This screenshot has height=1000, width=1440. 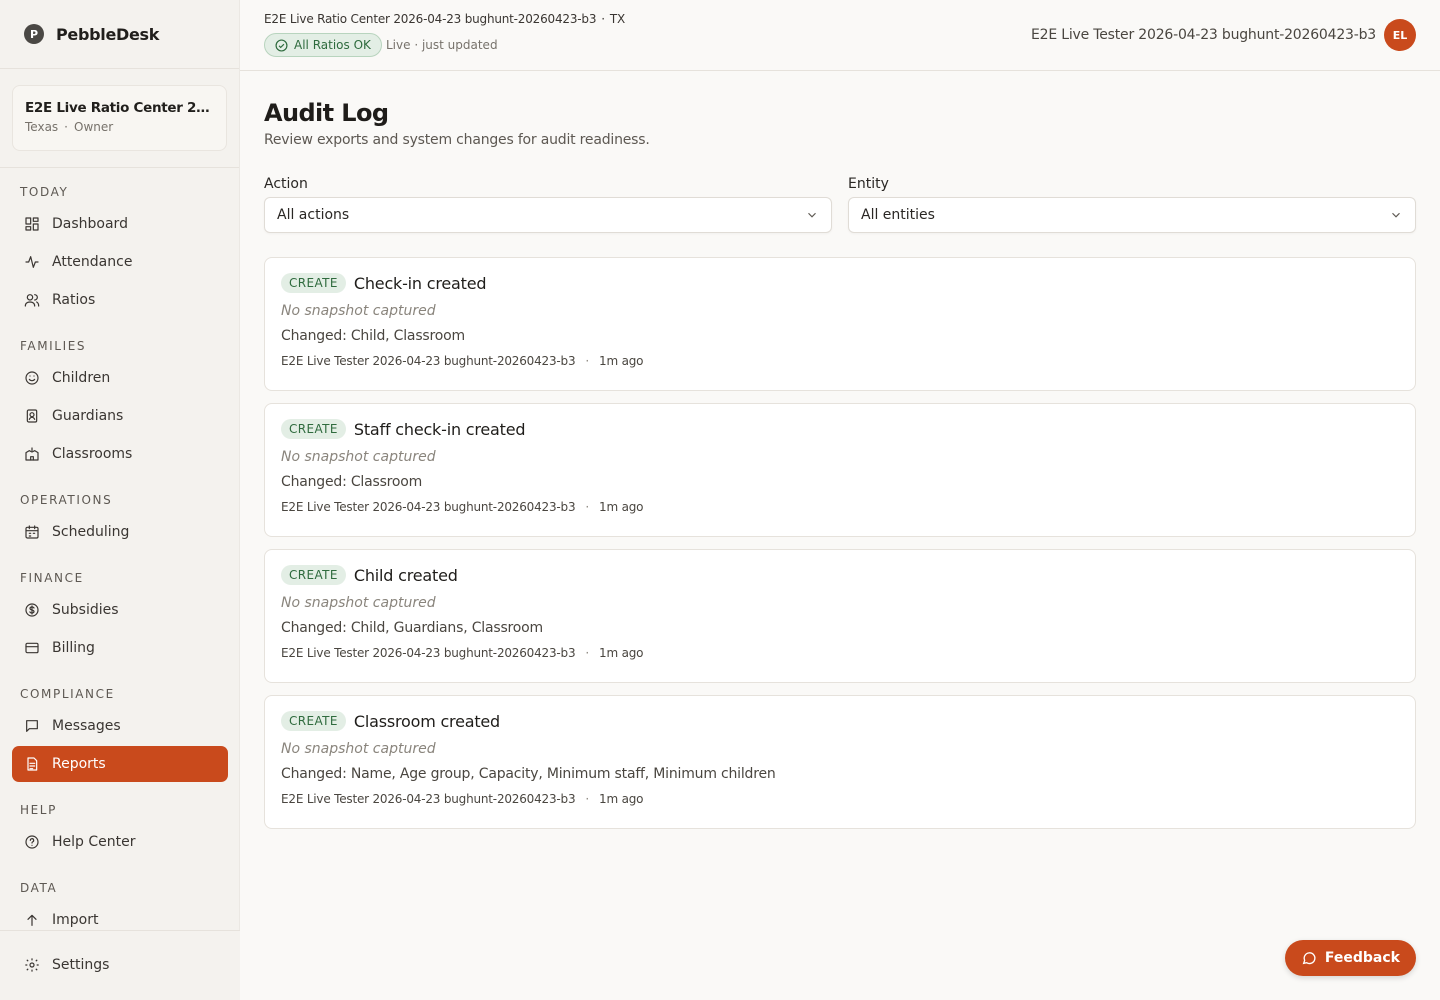 I want to click on sidebar-item-reports: Reports, so click(x=120, y=764).